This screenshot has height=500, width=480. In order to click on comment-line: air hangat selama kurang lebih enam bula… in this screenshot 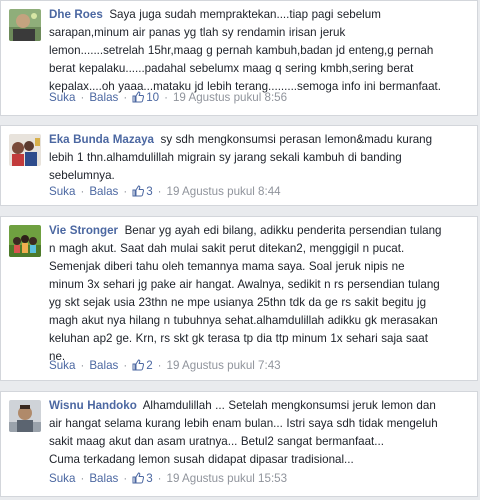, I will do `click(243, 423)`.